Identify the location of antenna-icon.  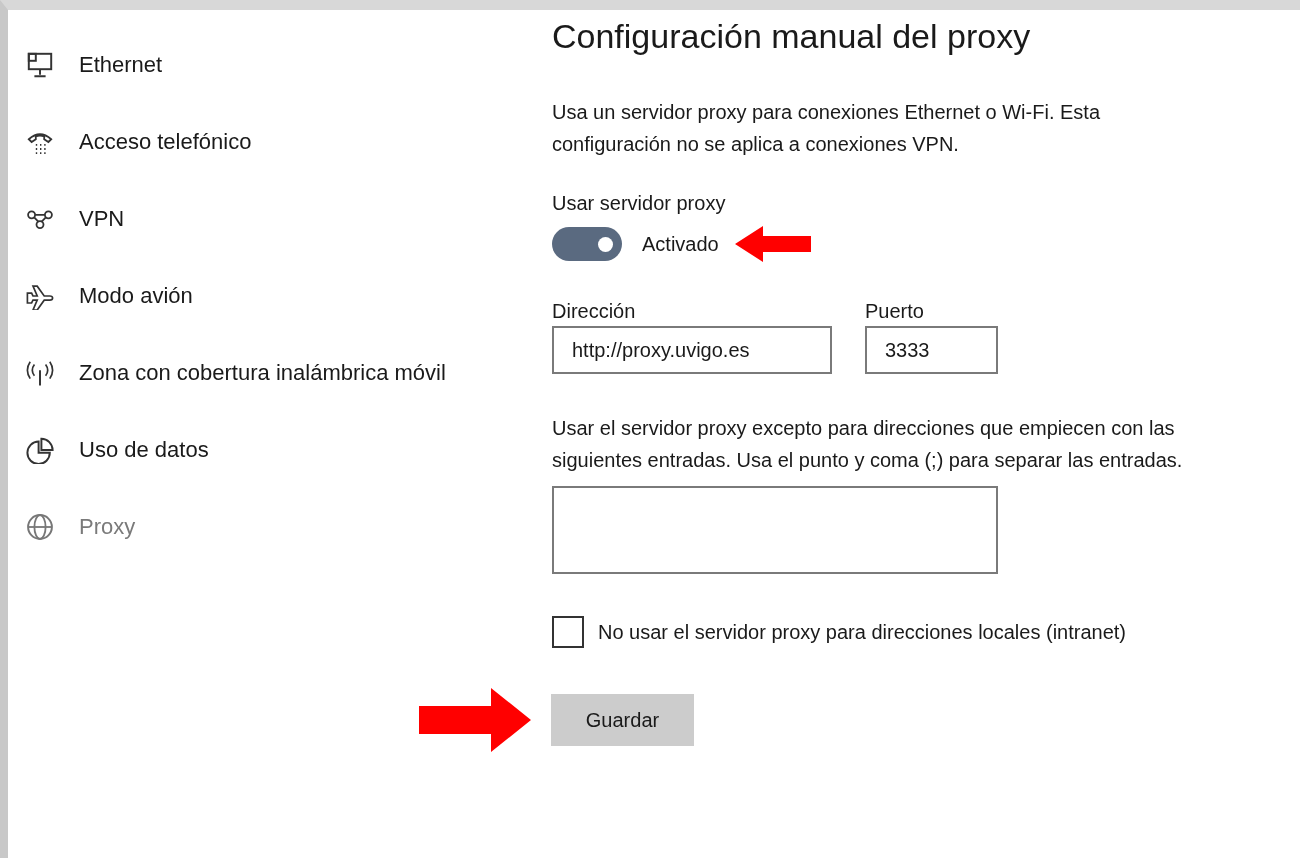
(40, 372).